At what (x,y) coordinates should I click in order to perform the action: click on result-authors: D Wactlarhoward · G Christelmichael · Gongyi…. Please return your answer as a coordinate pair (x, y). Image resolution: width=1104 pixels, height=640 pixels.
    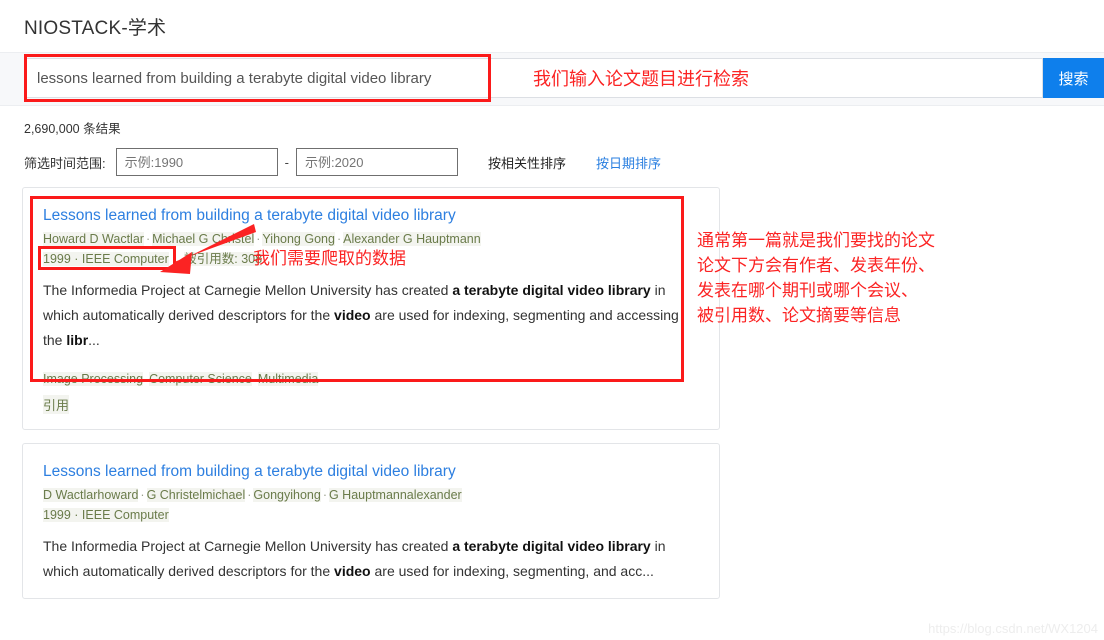
    Looking at the image, I should click on (372, 495).